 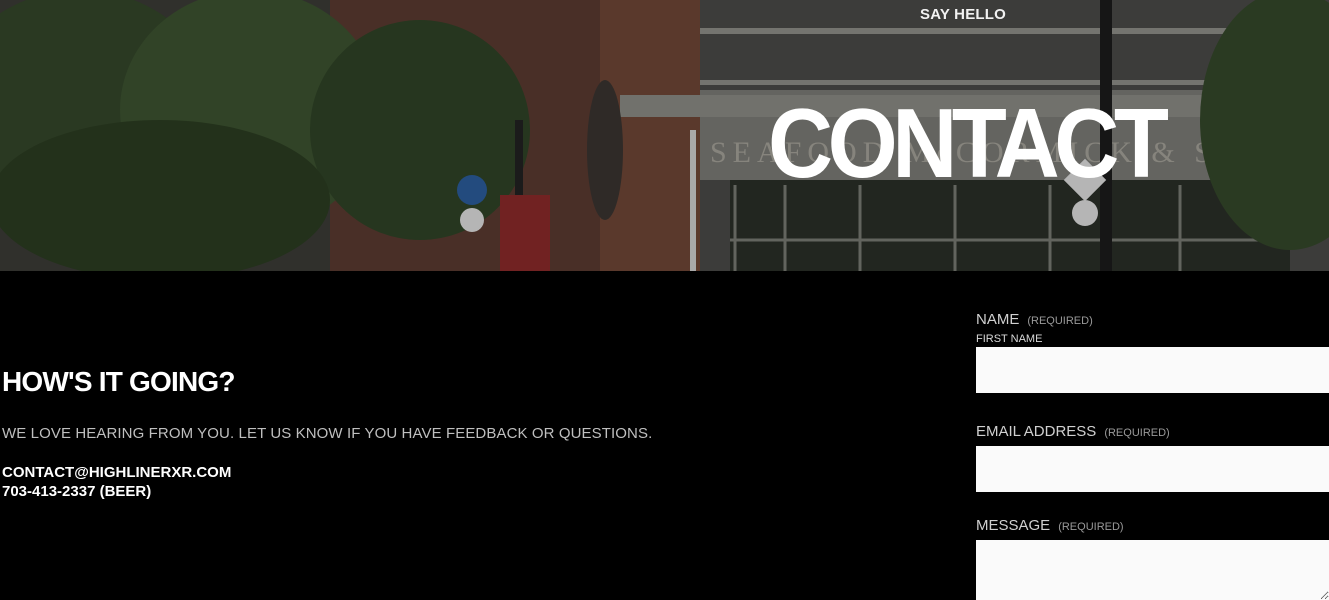 I want to click on contact-email-link: CONTACT@HIGHLINERXR.COM, so click(x=452, y=472).